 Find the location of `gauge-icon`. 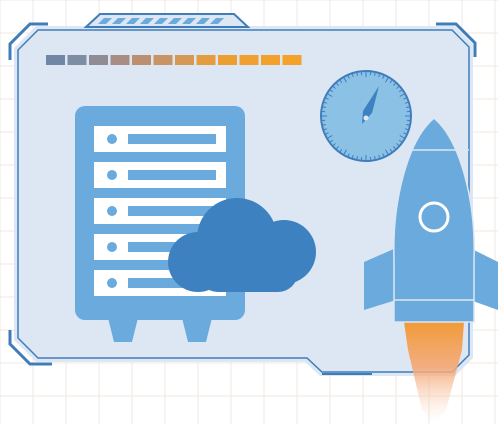

gauge-icon is located at coordinates (366, 116).